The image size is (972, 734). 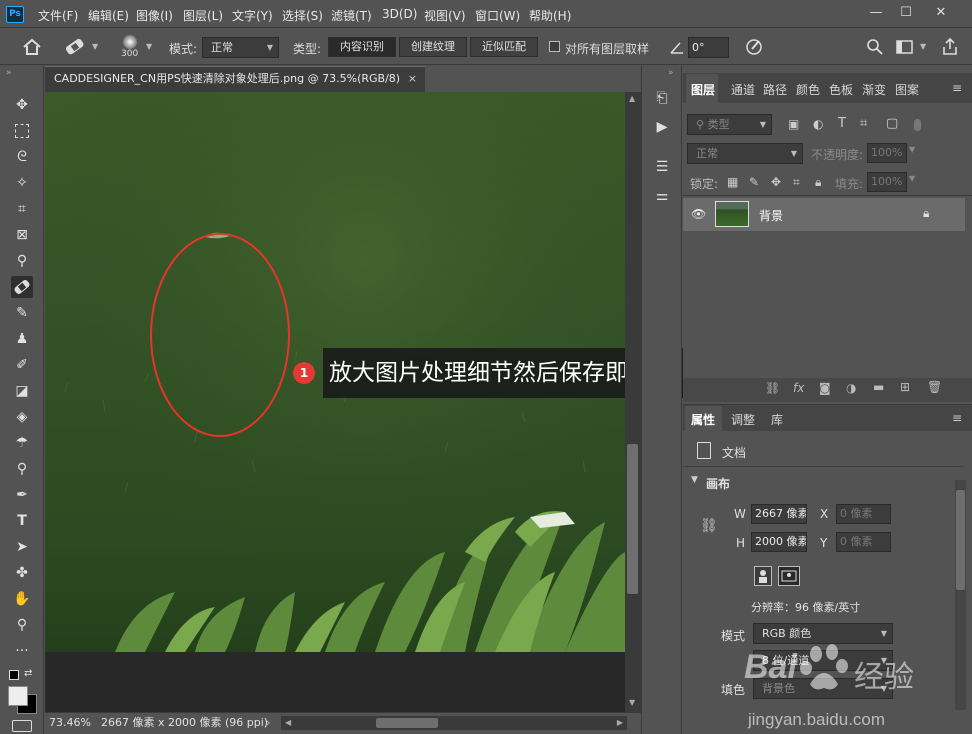 What do you see at coordinates (708, 47) in the screenshot?
I see `angle-input: 0°` at bounding box center [708, 47].